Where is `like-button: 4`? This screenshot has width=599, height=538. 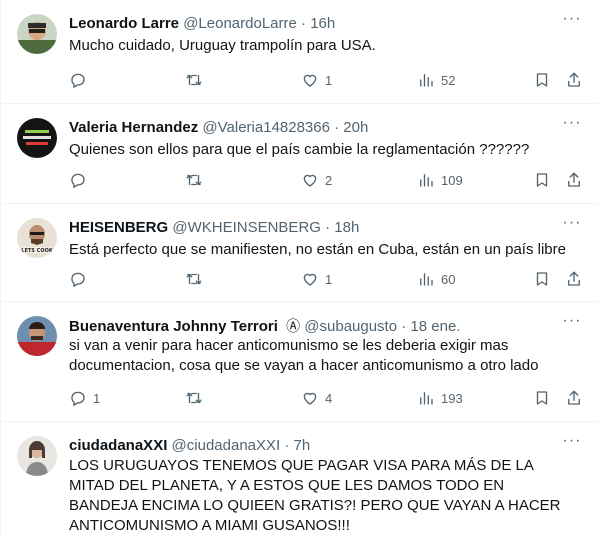 like-button: 4 is located at coordinates (316, 398).